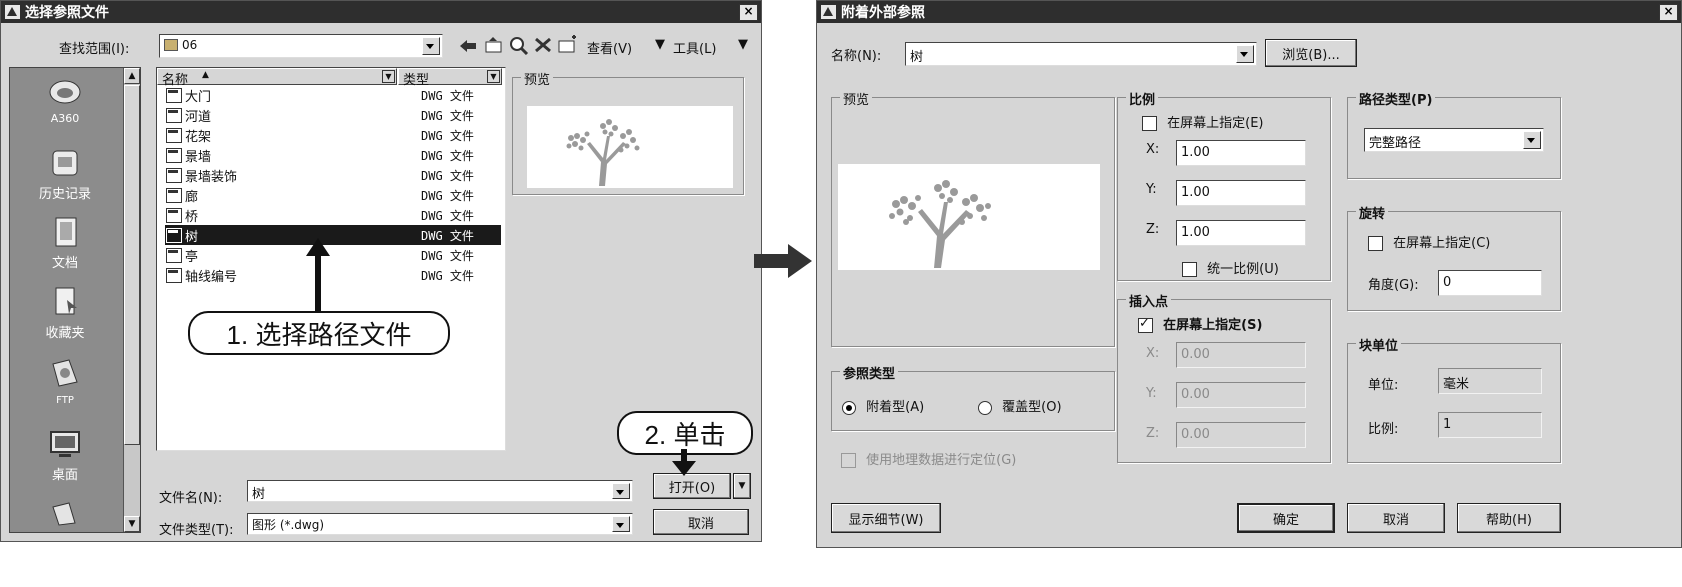 This screenshot has width=1682, height=587. Describe the element at coordinates (494, 45) in the screenshot. I see `up-folder-icon` at that location.